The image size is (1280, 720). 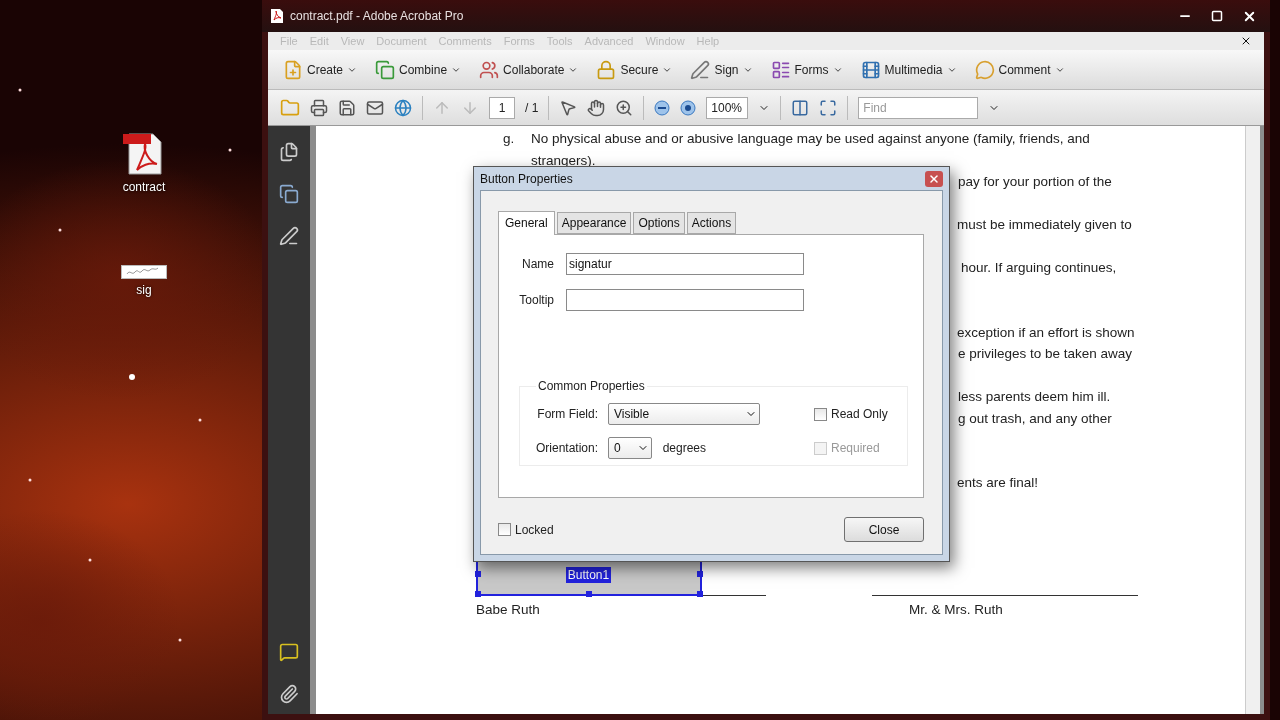 I want to click on task-button: Combine, so click(x=418, y=69).